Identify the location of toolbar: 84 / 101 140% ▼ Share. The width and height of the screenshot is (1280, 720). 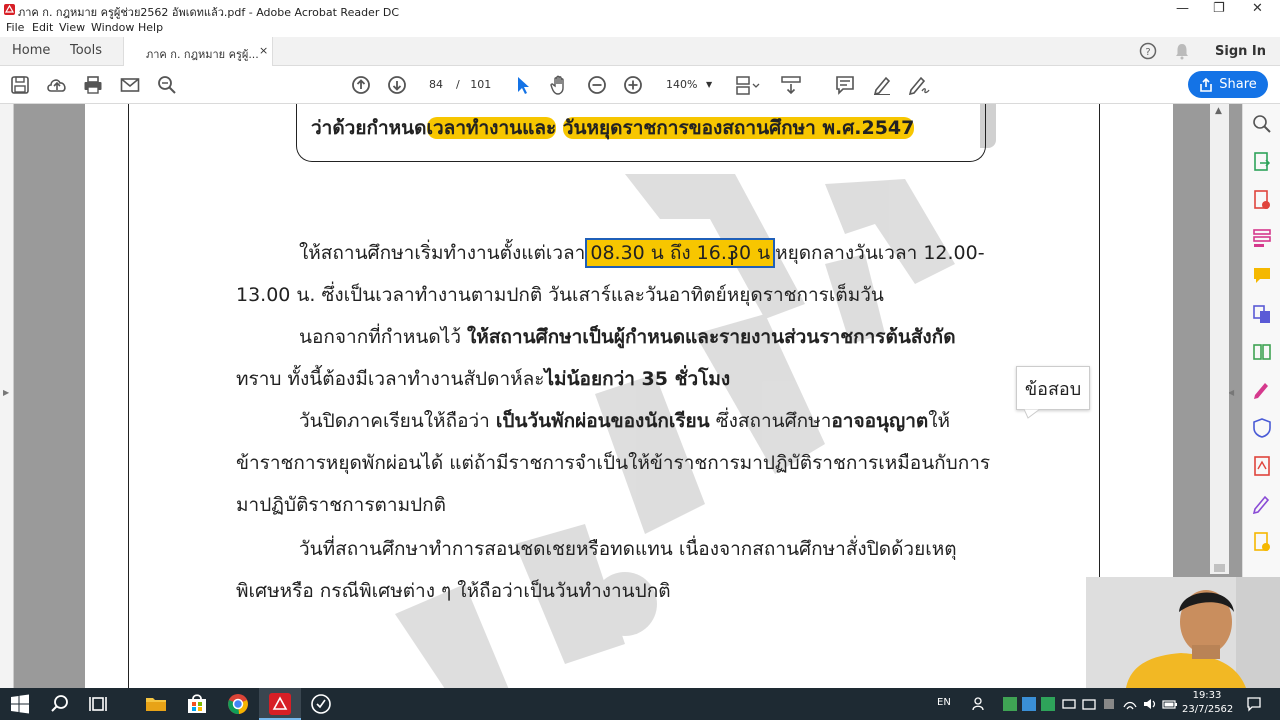
(640, 85).